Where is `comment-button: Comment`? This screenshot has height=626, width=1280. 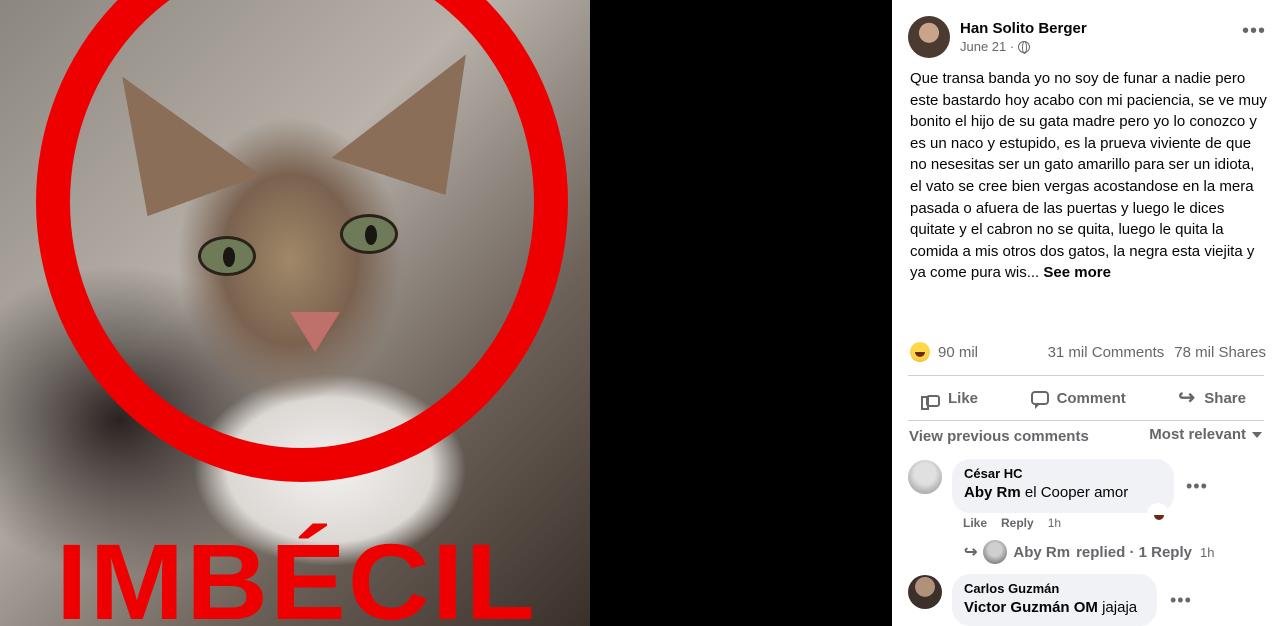 comment-button: Comment is located at coordinates (1078, 398).